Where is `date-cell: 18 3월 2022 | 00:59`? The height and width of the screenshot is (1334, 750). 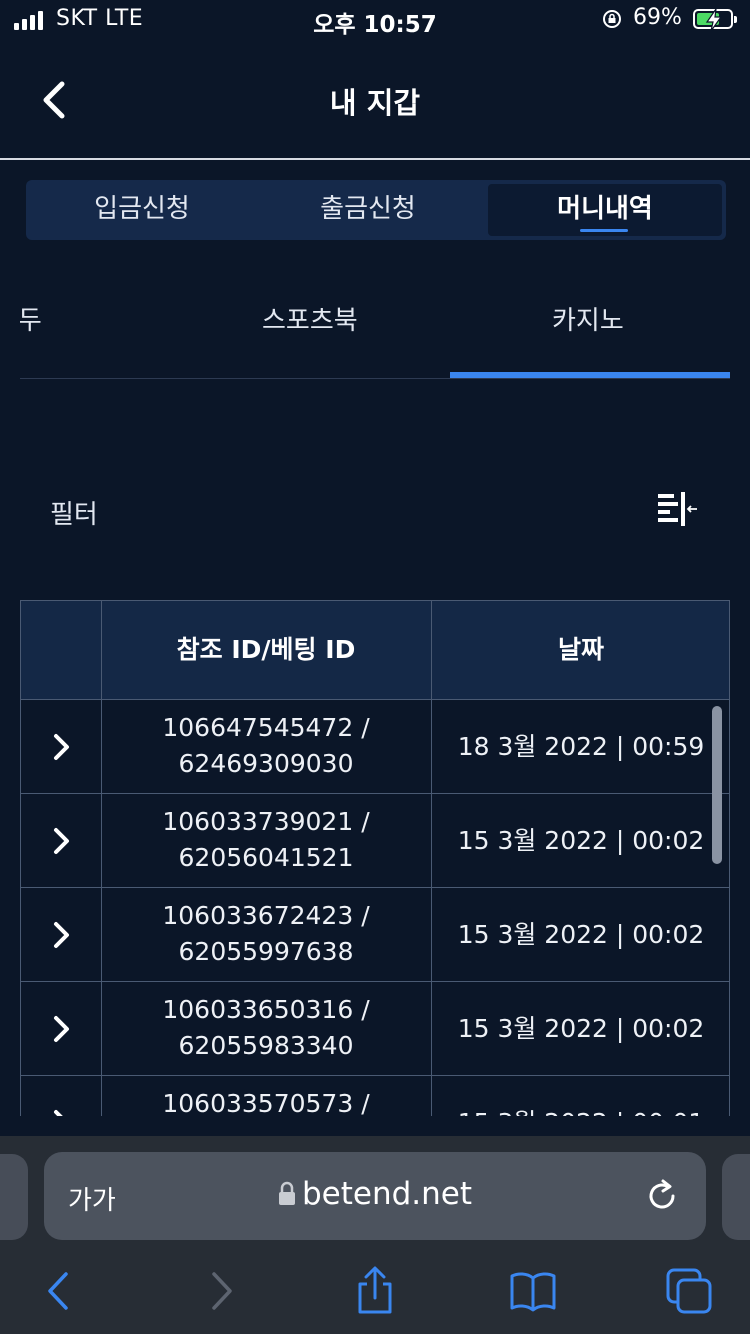
date-cell: 18 3월 2022 | 00:59 is located at coordinates (581, 746).